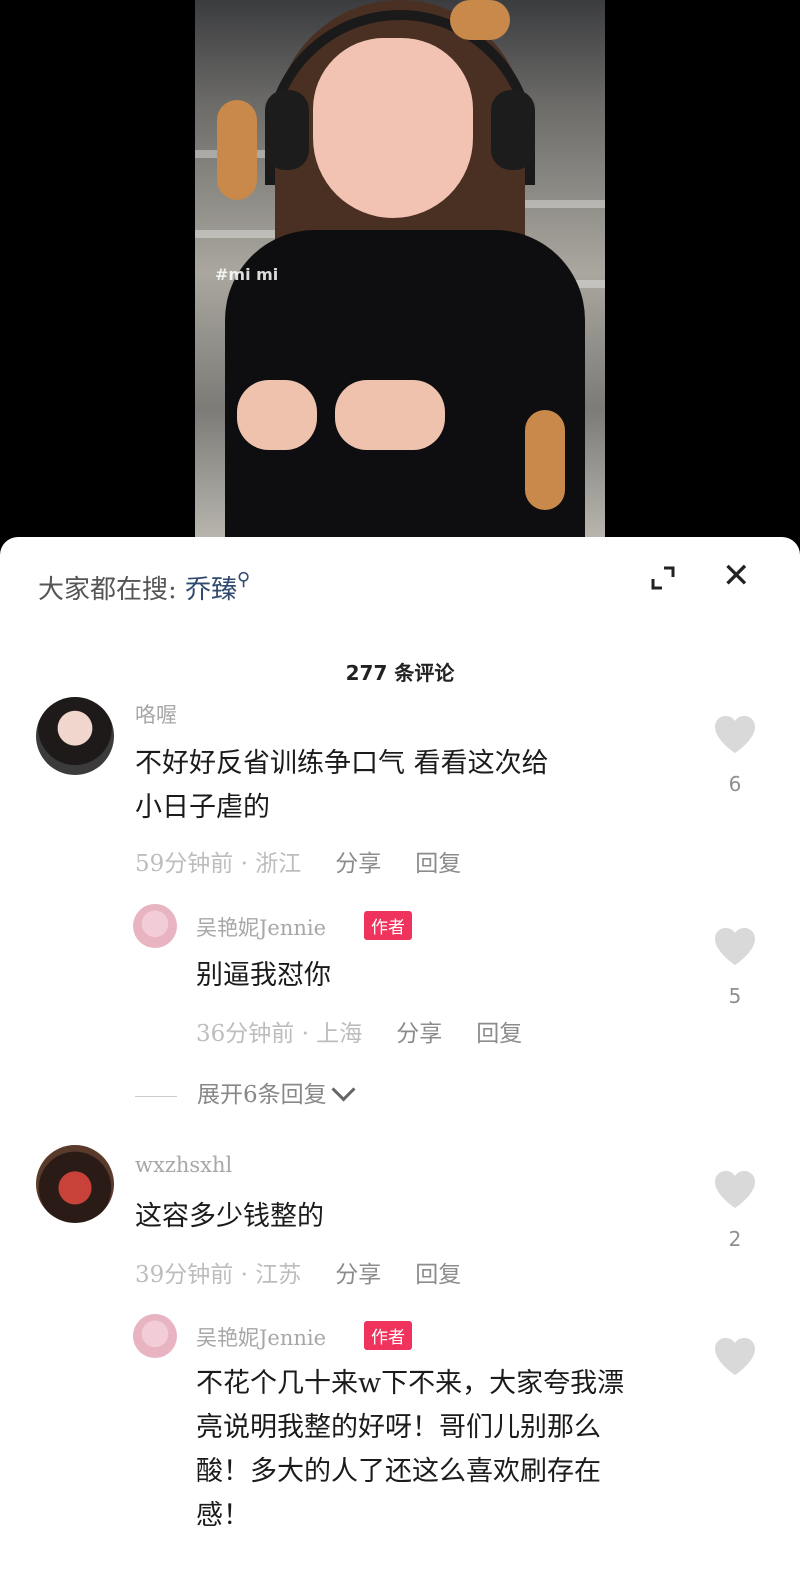 Image resolution: width=800 pixels, height=1596 pixels. Describe the element at coordinates (287, 130) in the screenshot. I see `headphone-left-cup` at that location.